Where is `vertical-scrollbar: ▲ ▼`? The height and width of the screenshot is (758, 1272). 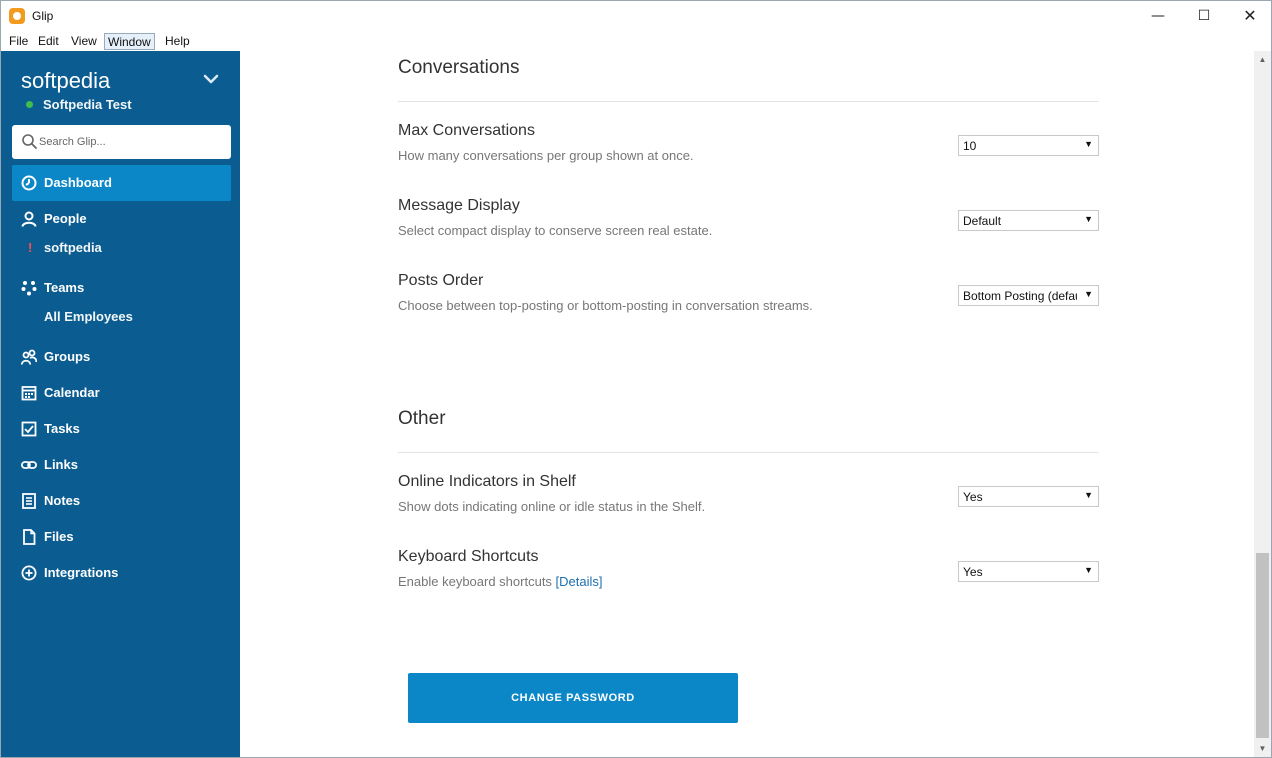
vertical-scrollbar: ▲ ▼ is located at coordinates (1262, 404).